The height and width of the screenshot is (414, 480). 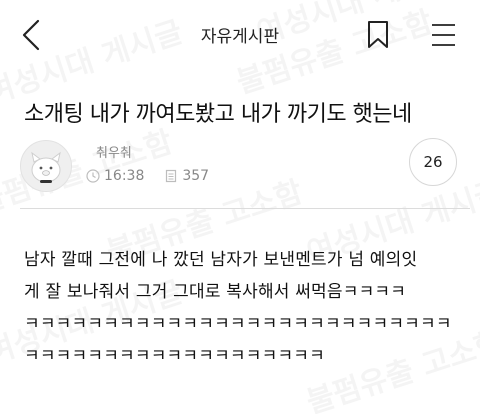 I want to click on post-body-line: ㅋㅋㅋㅋㅋㅋㅋㅋㅋㅋㅋㅋㅋㅋㅋㅋㅋㅋㅋㅋㅋㅋㅋㅋㅋㅋㅋ, so click(x=238, y=324).